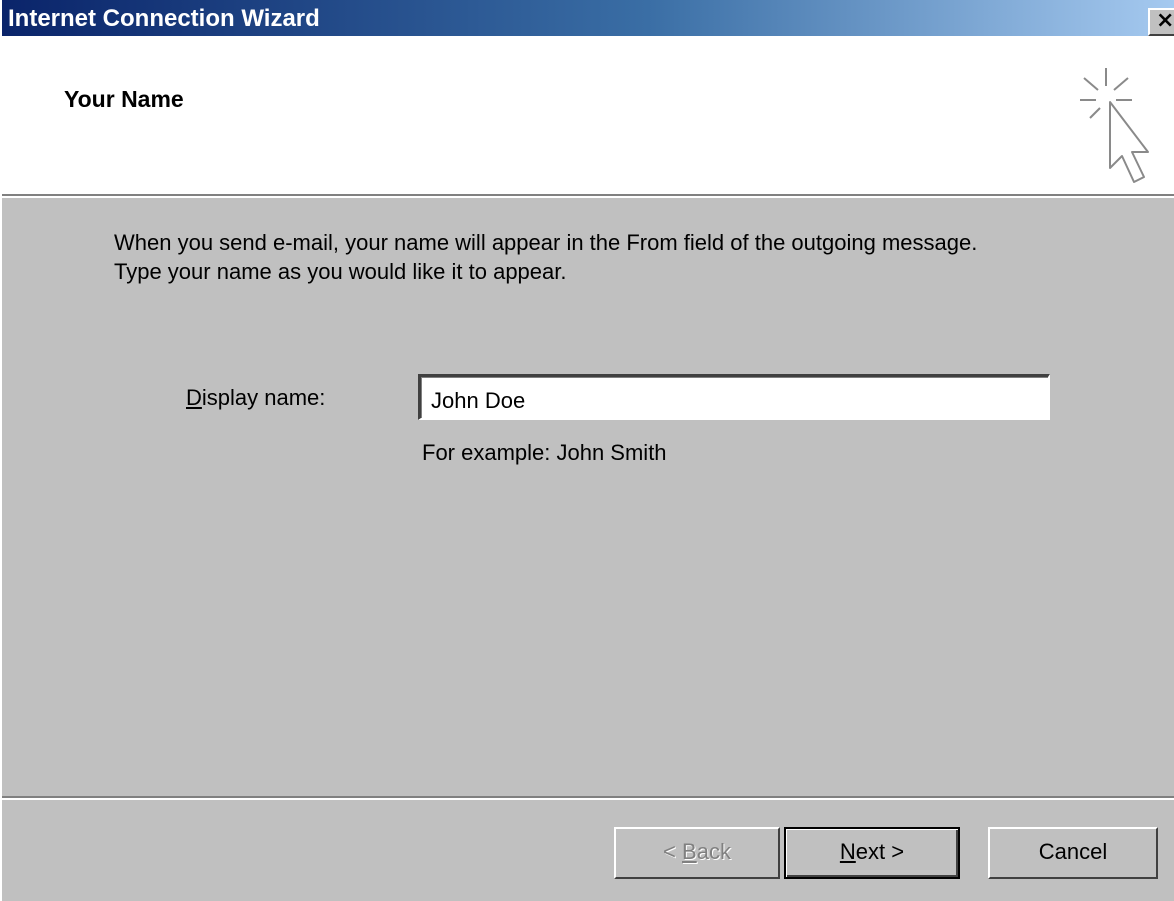 Image resolution: width=1174 pixels, height=901 pixels. Describe the element at coordinates (713, 851) in the screenshot. I see `back-button-text: ack` at that location.